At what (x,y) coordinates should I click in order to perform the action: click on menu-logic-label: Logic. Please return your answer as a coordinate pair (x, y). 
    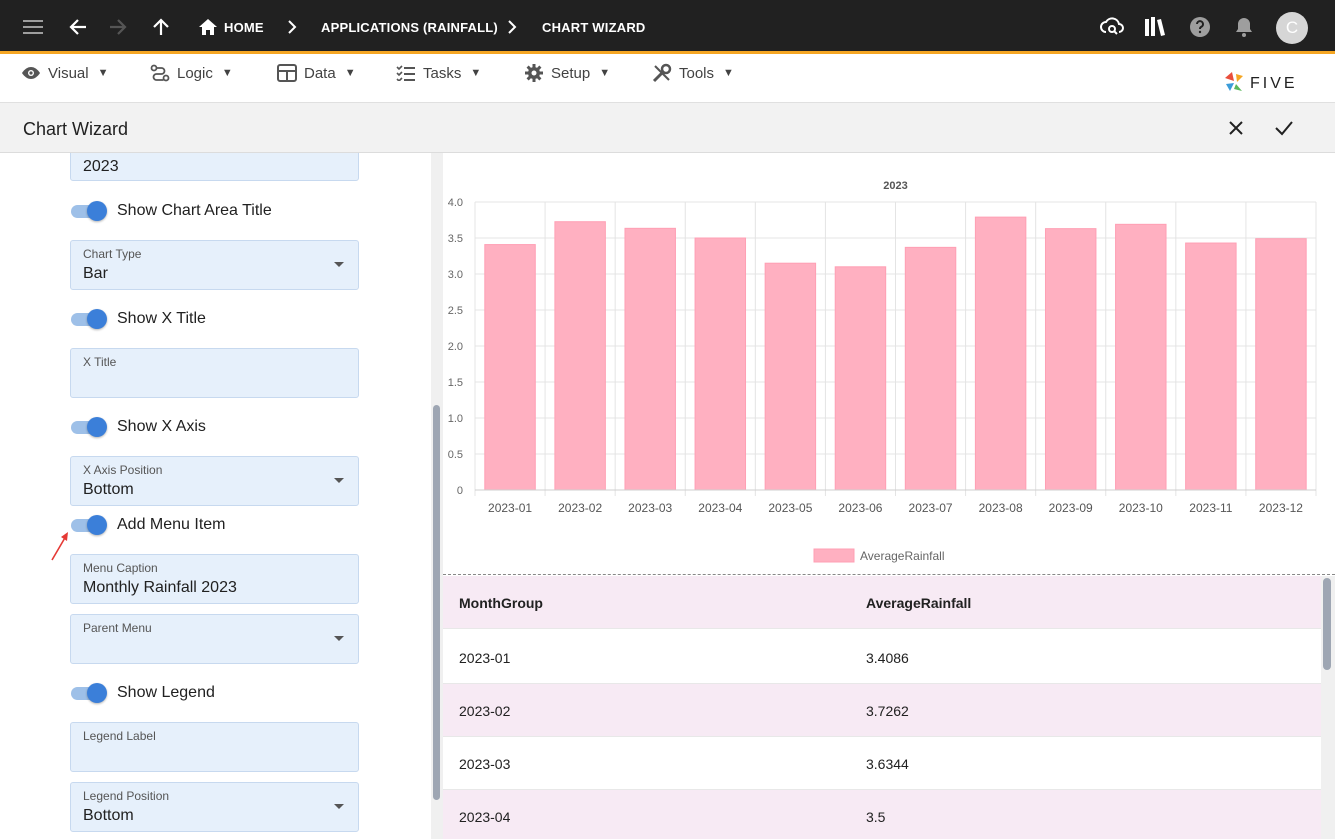
    Looking at the image, I should click on (195, 73).